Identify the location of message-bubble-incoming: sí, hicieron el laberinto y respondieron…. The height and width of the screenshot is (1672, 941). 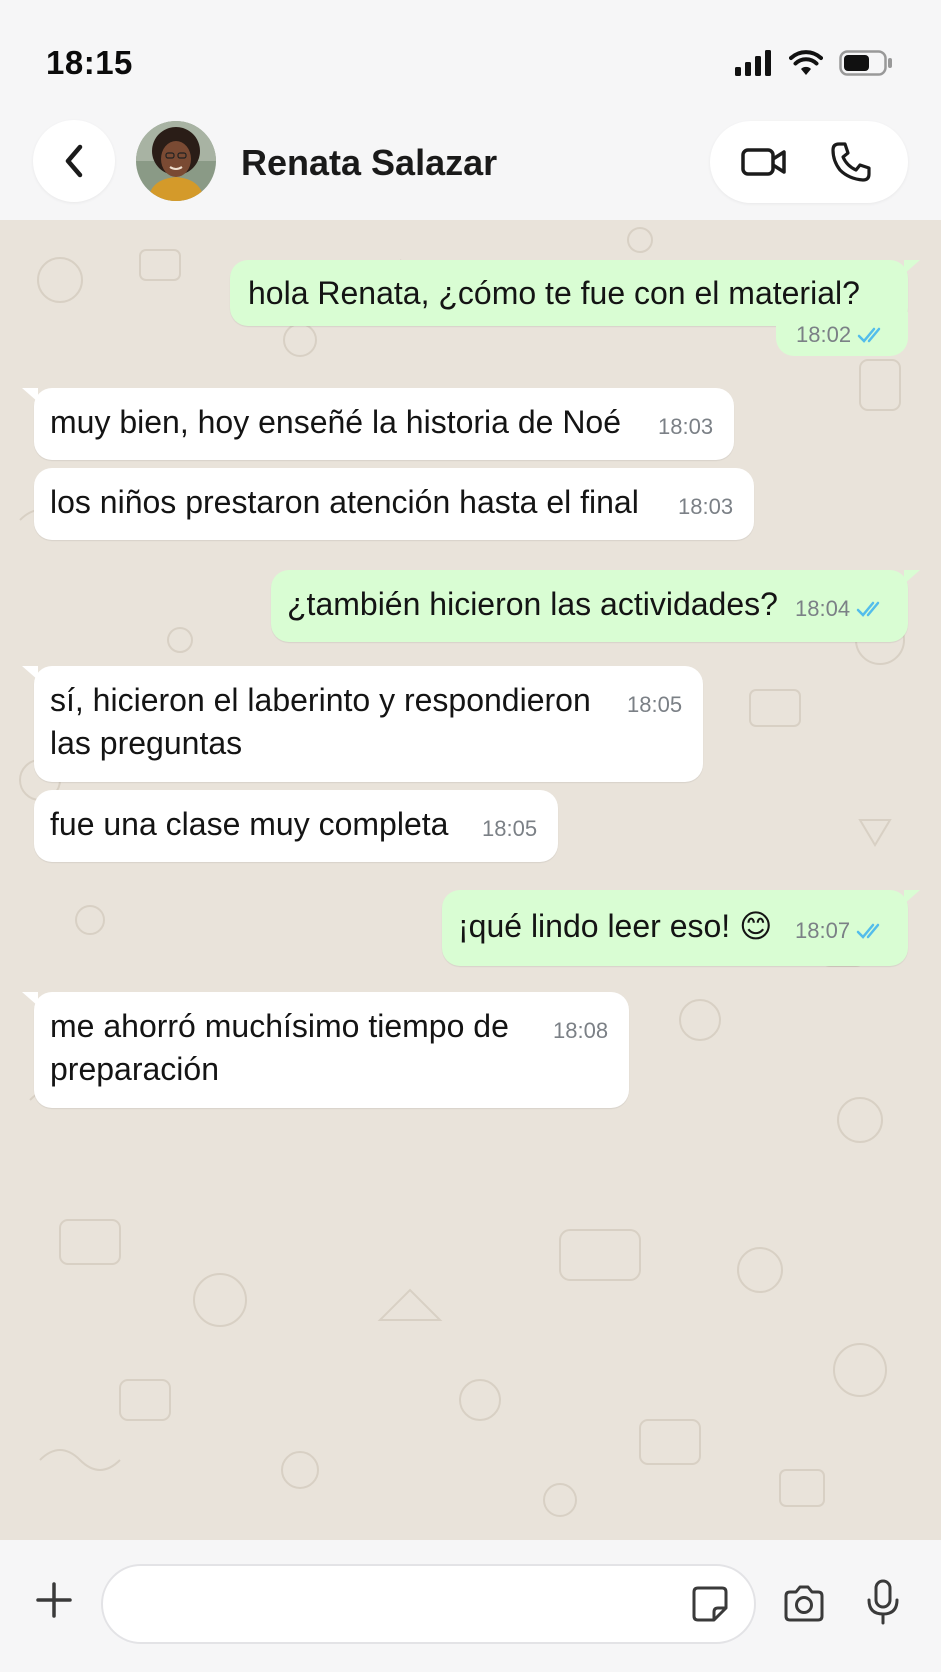
(362, 724).